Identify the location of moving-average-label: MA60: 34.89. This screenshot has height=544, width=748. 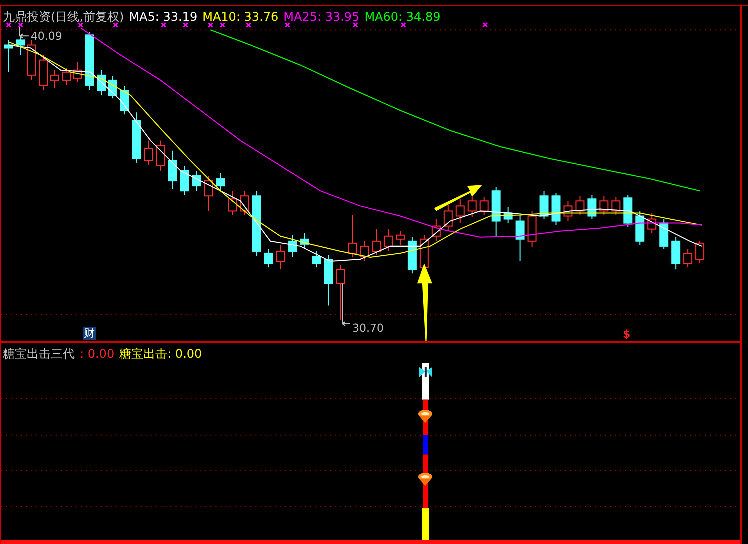
(402, 17).